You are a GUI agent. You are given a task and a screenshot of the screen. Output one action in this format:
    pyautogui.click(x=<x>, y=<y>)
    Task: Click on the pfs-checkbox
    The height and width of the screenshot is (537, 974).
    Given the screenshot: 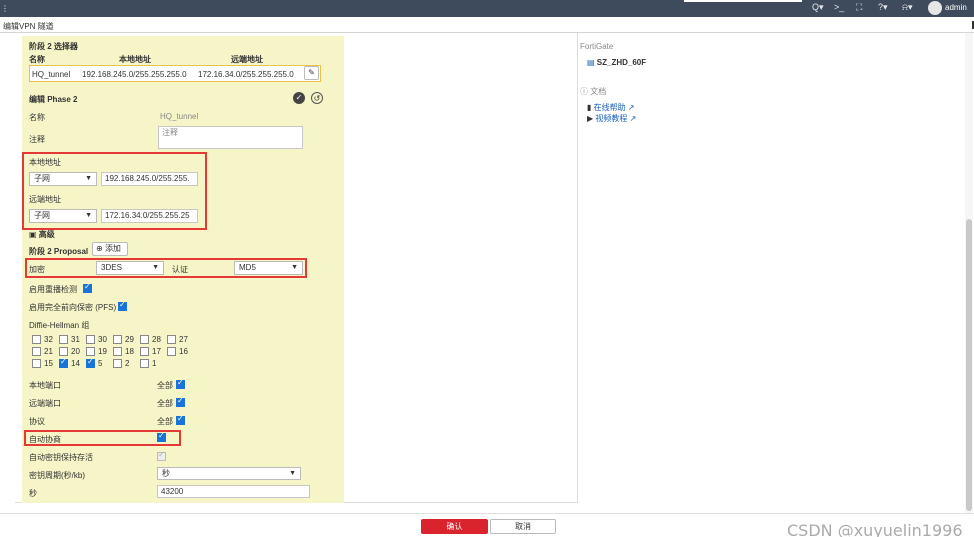 What is the action you would take?
    pyautogui.click(x=122, y=305)
    